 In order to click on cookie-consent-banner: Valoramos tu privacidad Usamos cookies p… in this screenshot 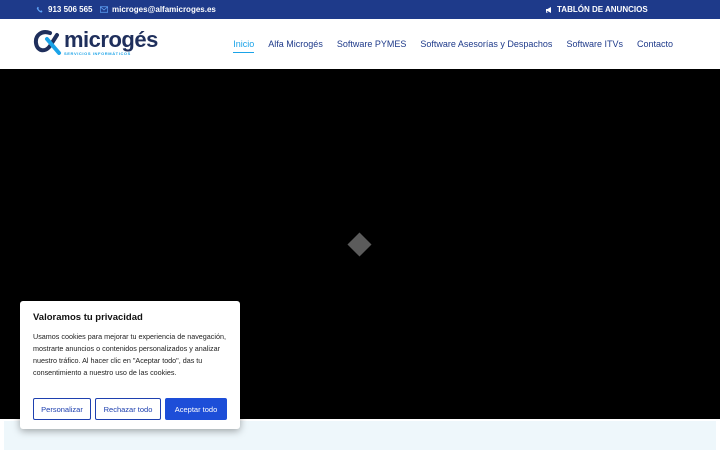, I will do `click(130, 365)`.